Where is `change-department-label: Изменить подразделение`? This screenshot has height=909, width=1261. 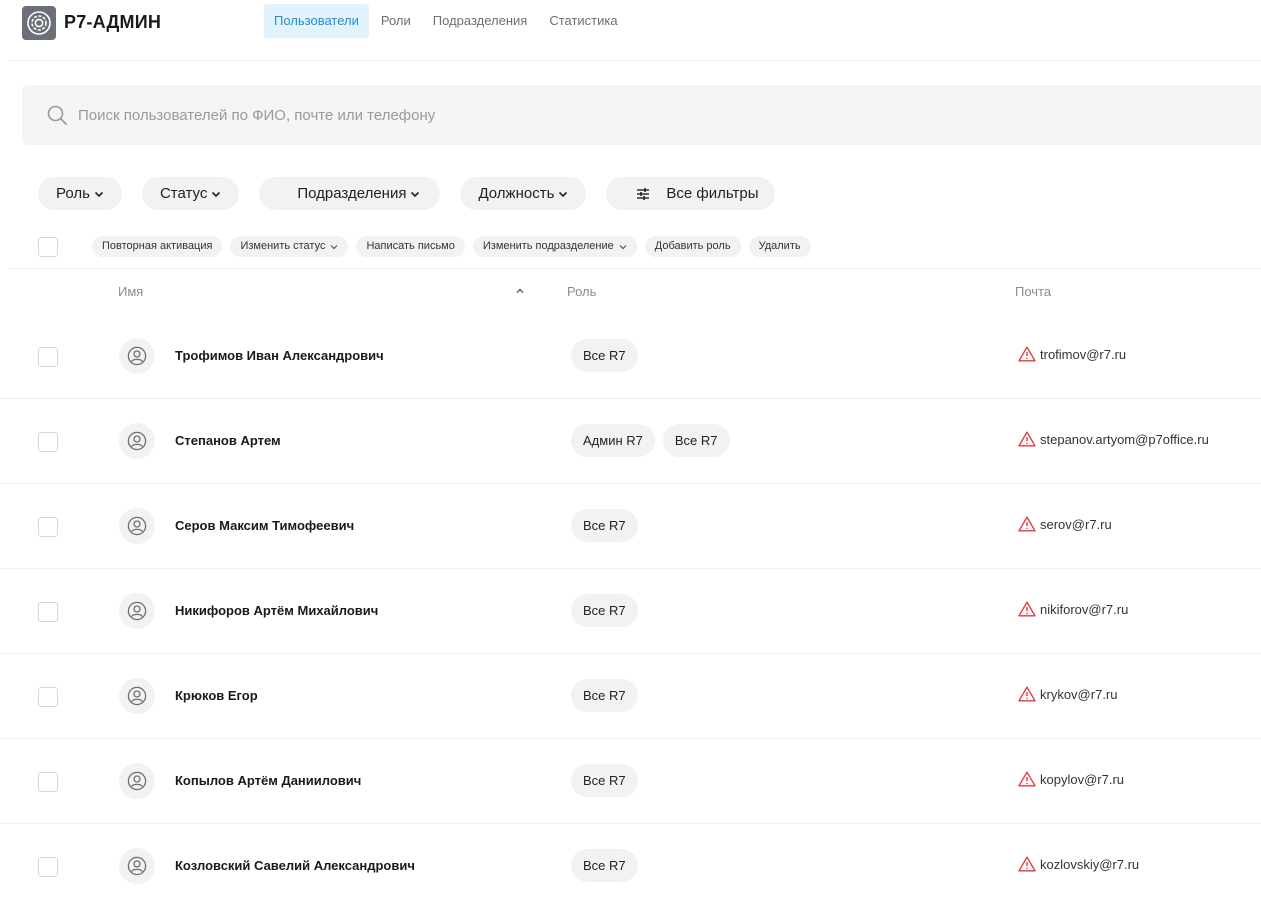
change-department-label: Изменить подразделение is located at coordinates (548, 246).